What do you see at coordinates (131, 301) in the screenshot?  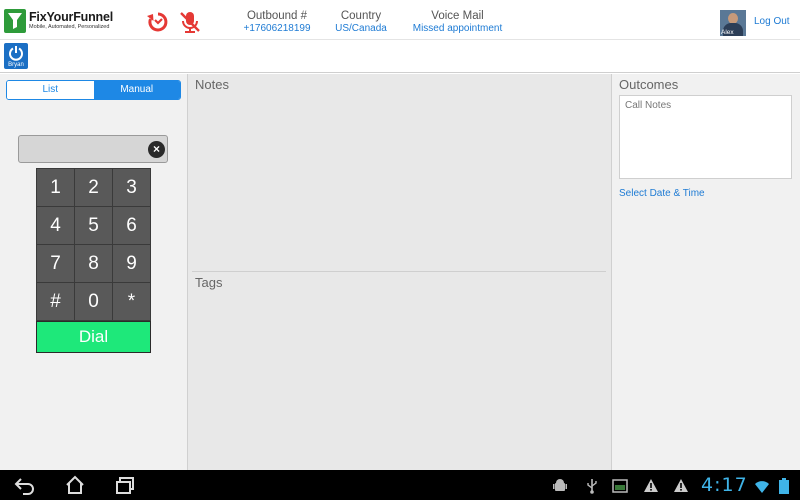 I see `keypad-key-star: *` at bounding box center [131, 301].